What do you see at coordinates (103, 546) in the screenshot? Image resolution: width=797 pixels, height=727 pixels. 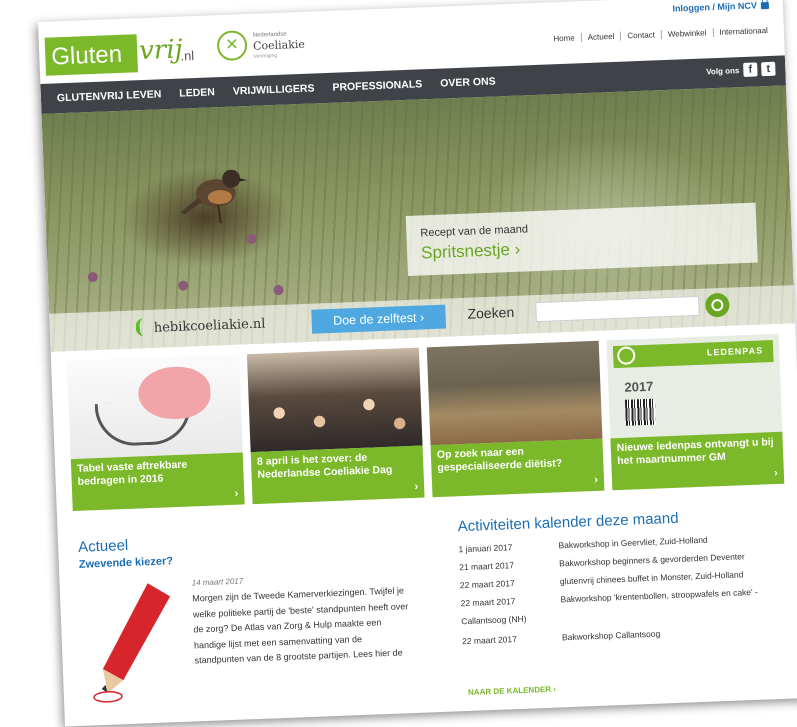 I see `actueel-heading: Actueel` at bounding box center [103, 546].